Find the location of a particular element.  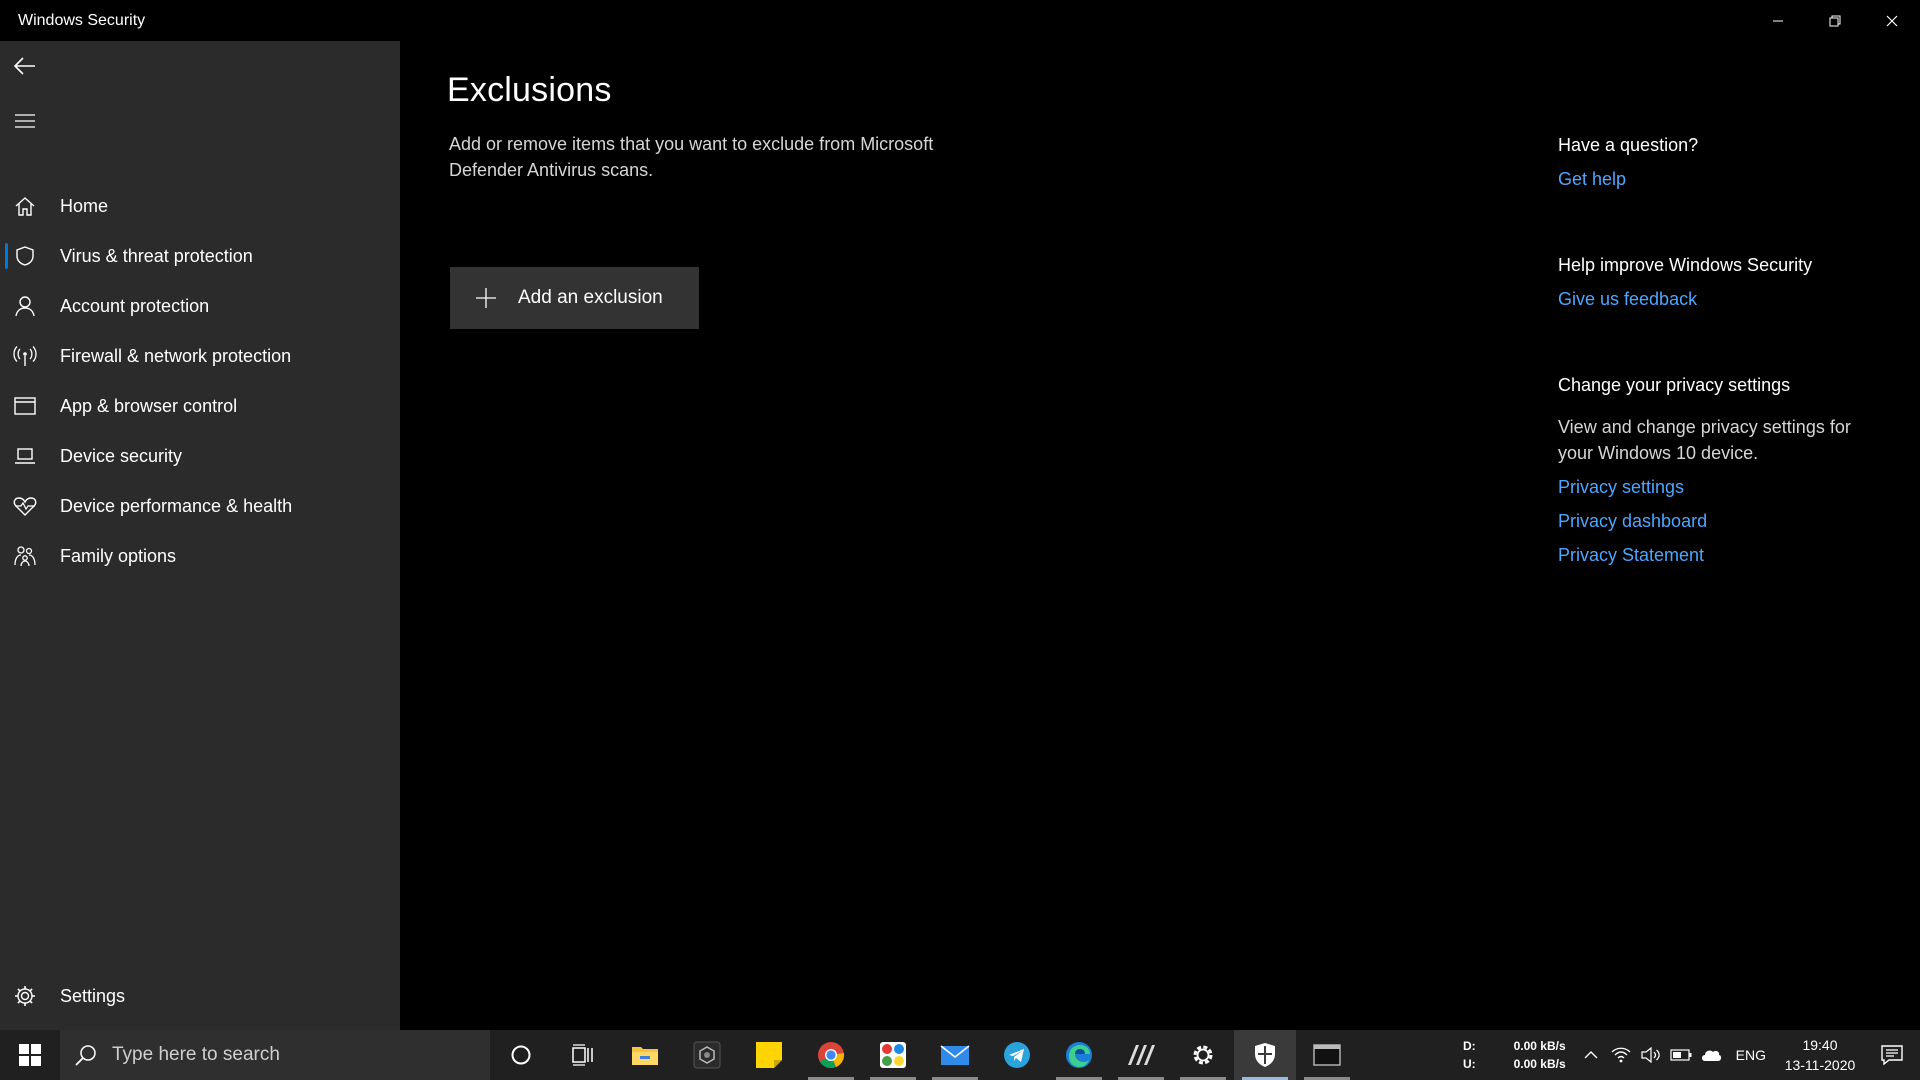

sidebar-item-label: Device performance & health is located at coordinates (176, 505).